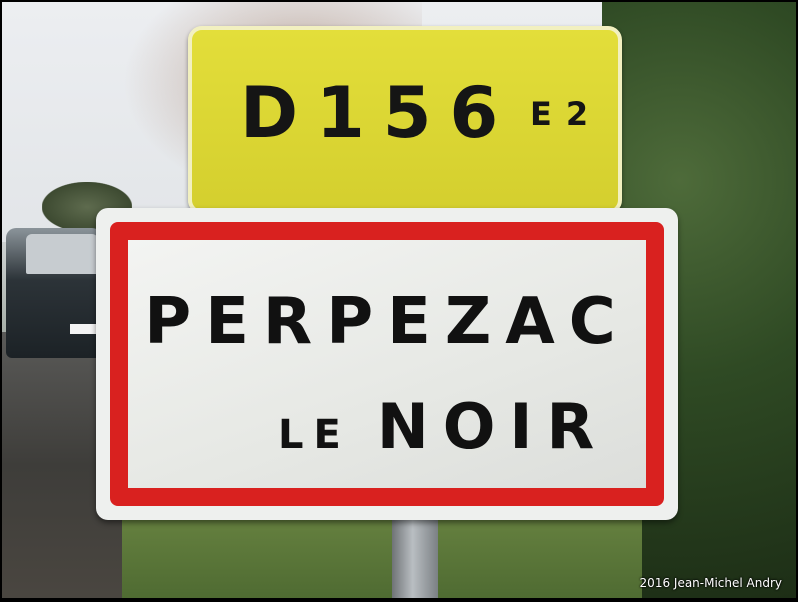  I want to click on photo-credit: 2016 Jean-Michel Andry, so click(710, 583).